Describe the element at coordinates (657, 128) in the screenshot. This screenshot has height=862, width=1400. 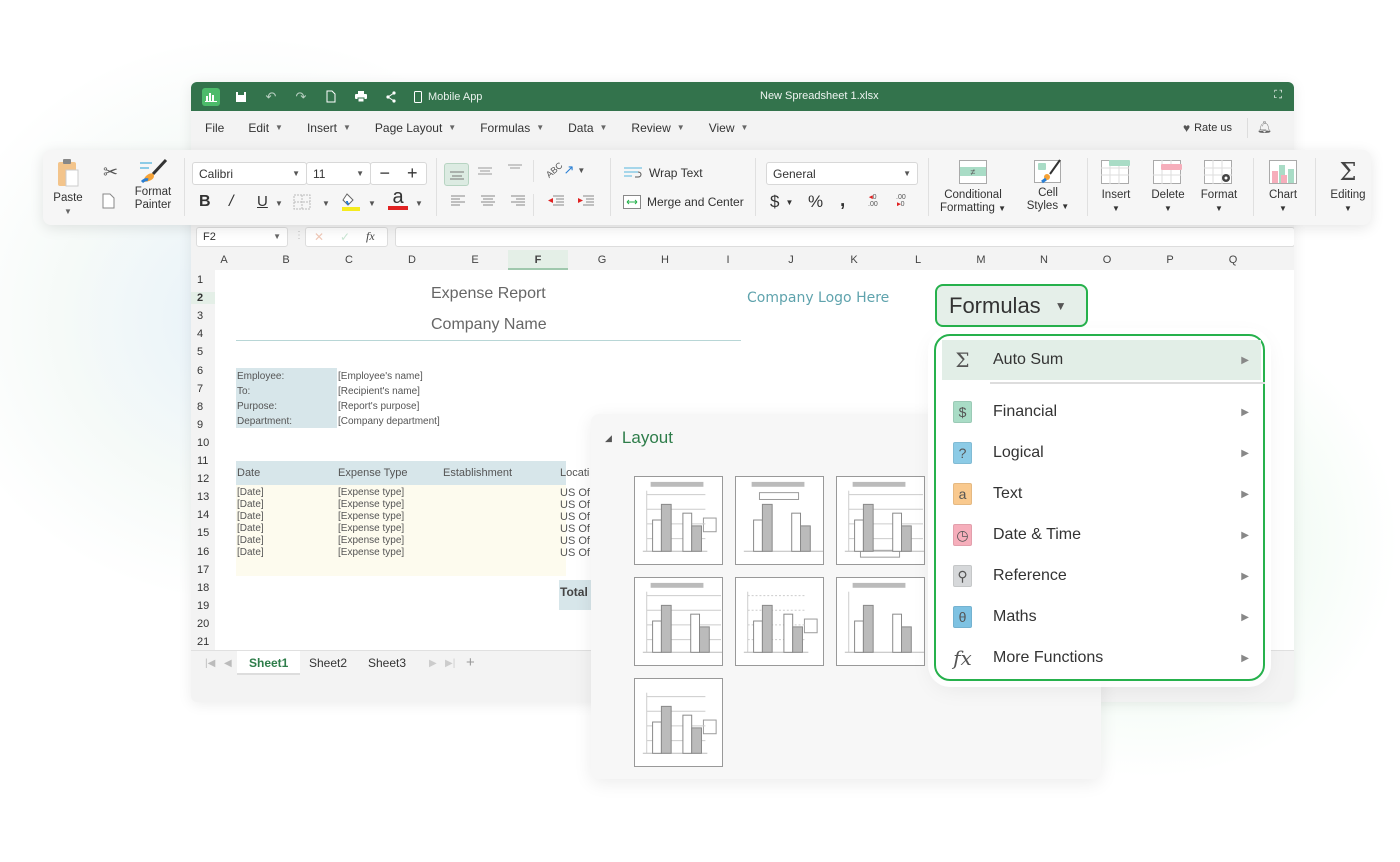
I see `menu-review: Review ▼` at that location.